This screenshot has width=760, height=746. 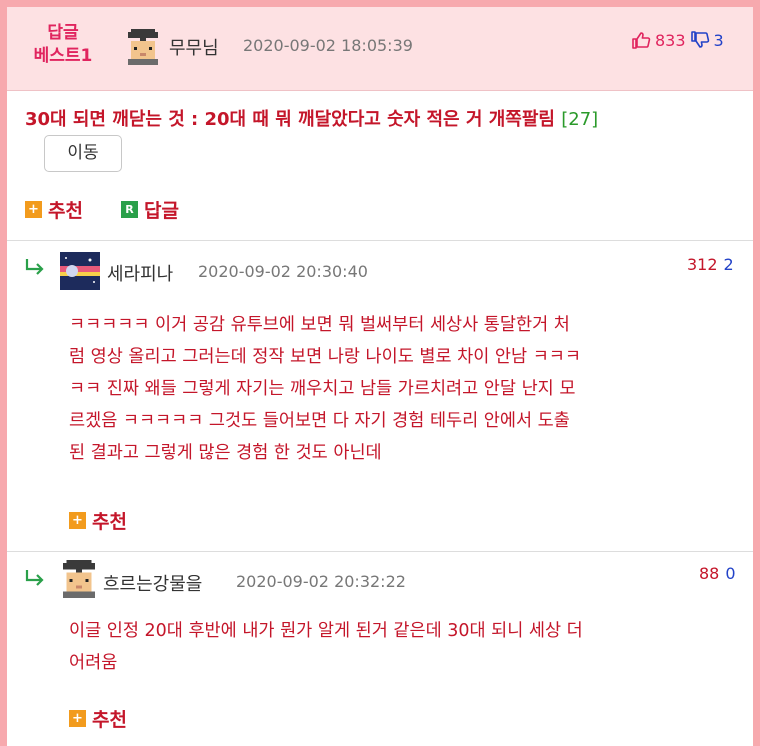 I want to click on thumbs-up-icon, so click(x=641, y=40).